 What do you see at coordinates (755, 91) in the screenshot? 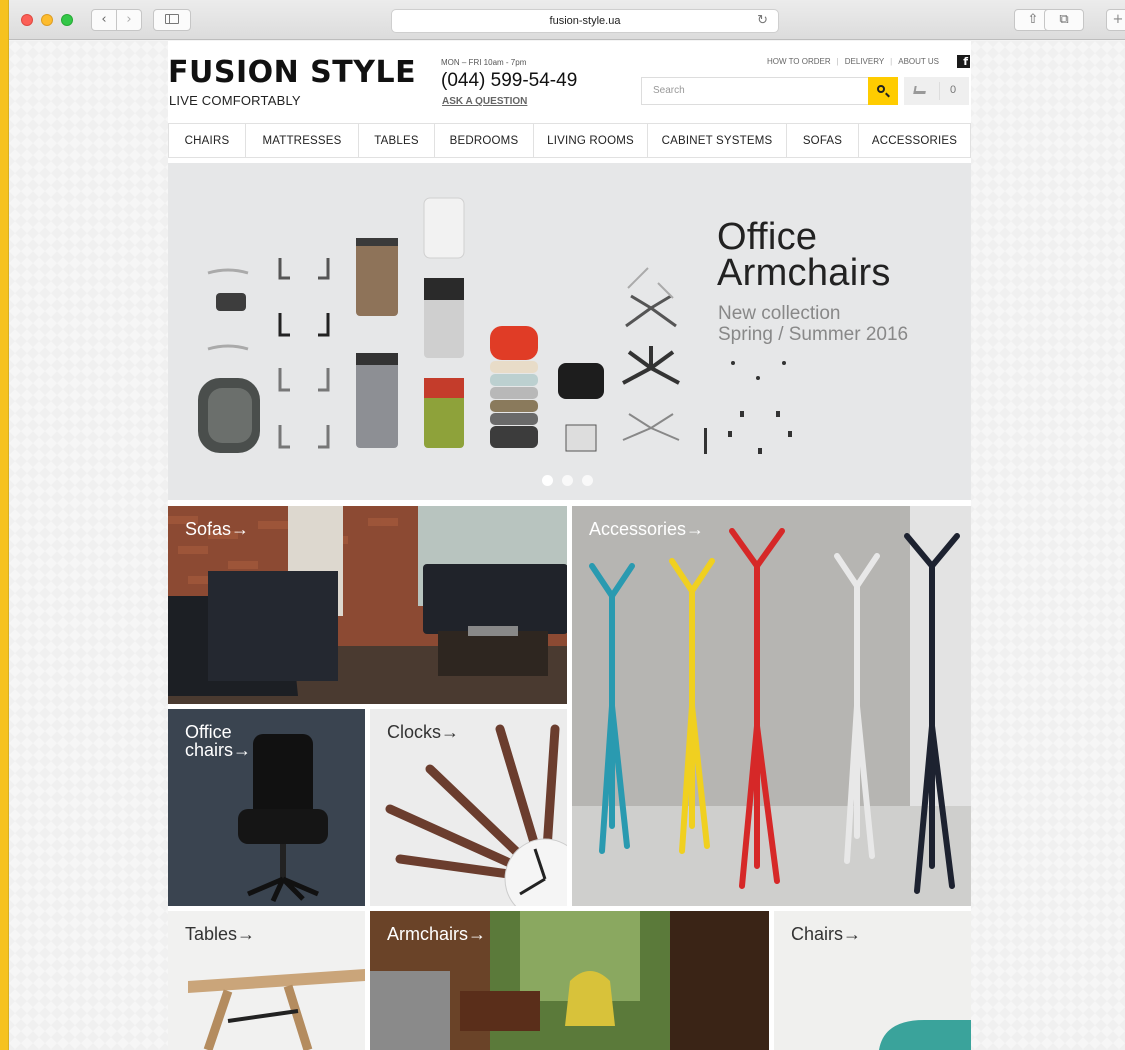
I see `search-input: Search` at bounding box center [755, 91].